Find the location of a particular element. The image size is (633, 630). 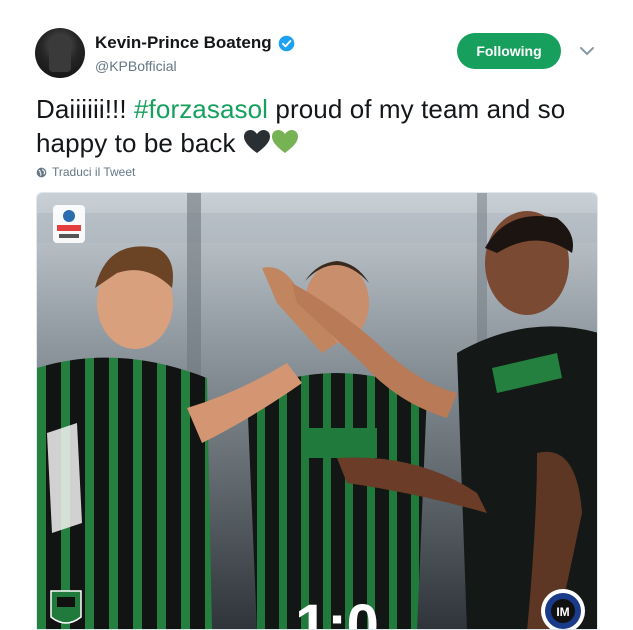

translate-link: Traduci il Tweet is located at coordinates (85, 172).